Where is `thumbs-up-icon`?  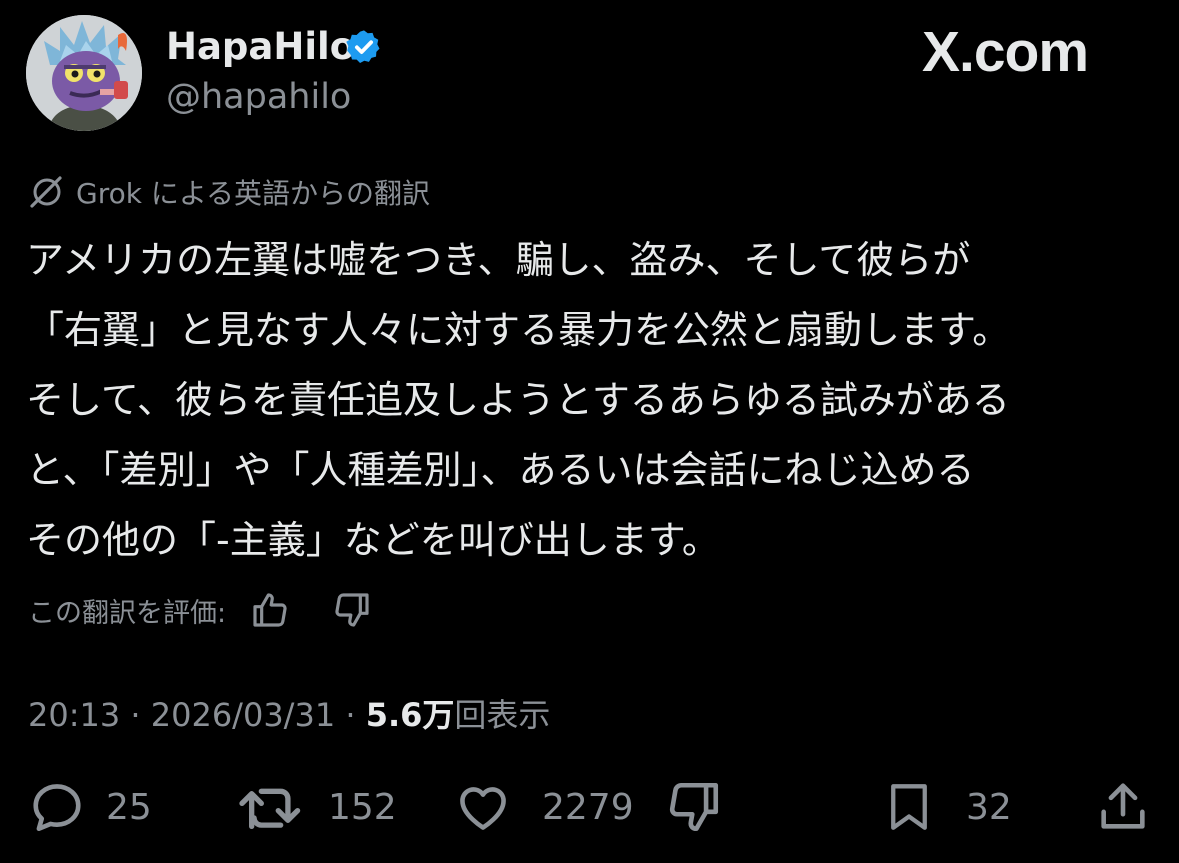 thumbs-up-icon is located at coordinates (270, 610).